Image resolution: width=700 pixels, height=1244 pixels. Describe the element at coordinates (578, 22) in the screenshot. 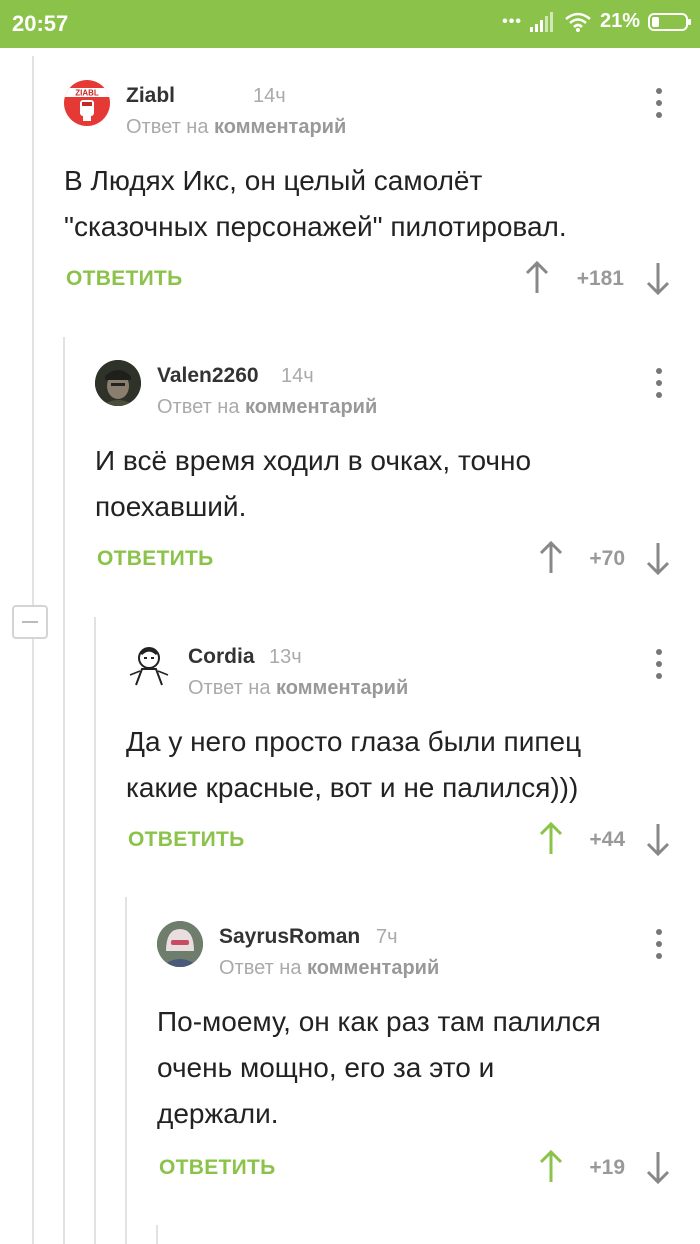

I see `wifi-icon` at that location.